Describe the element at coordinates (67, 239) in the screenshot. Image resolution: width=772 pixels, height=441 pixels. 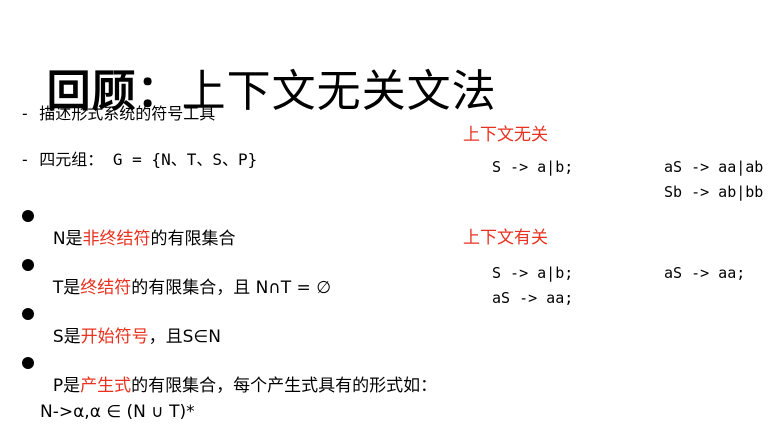
I see `bullet-text: N是` at that location.